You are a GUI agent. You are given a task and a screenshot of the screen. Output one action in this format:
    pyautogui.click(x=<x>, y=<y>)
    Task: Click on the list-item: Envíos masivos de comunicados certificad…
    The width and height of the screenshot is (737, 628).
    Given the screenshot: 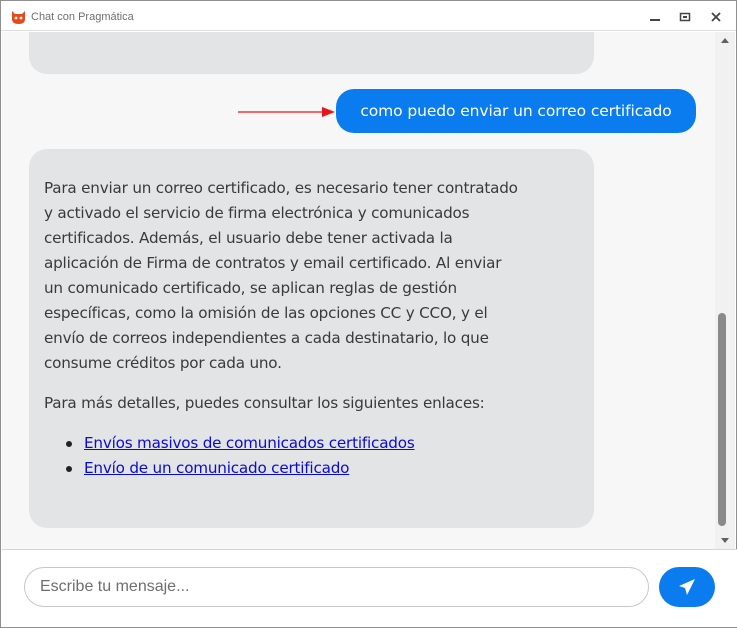 What is the action you would take?
    pyautogui.click(x=294, y=443)
    